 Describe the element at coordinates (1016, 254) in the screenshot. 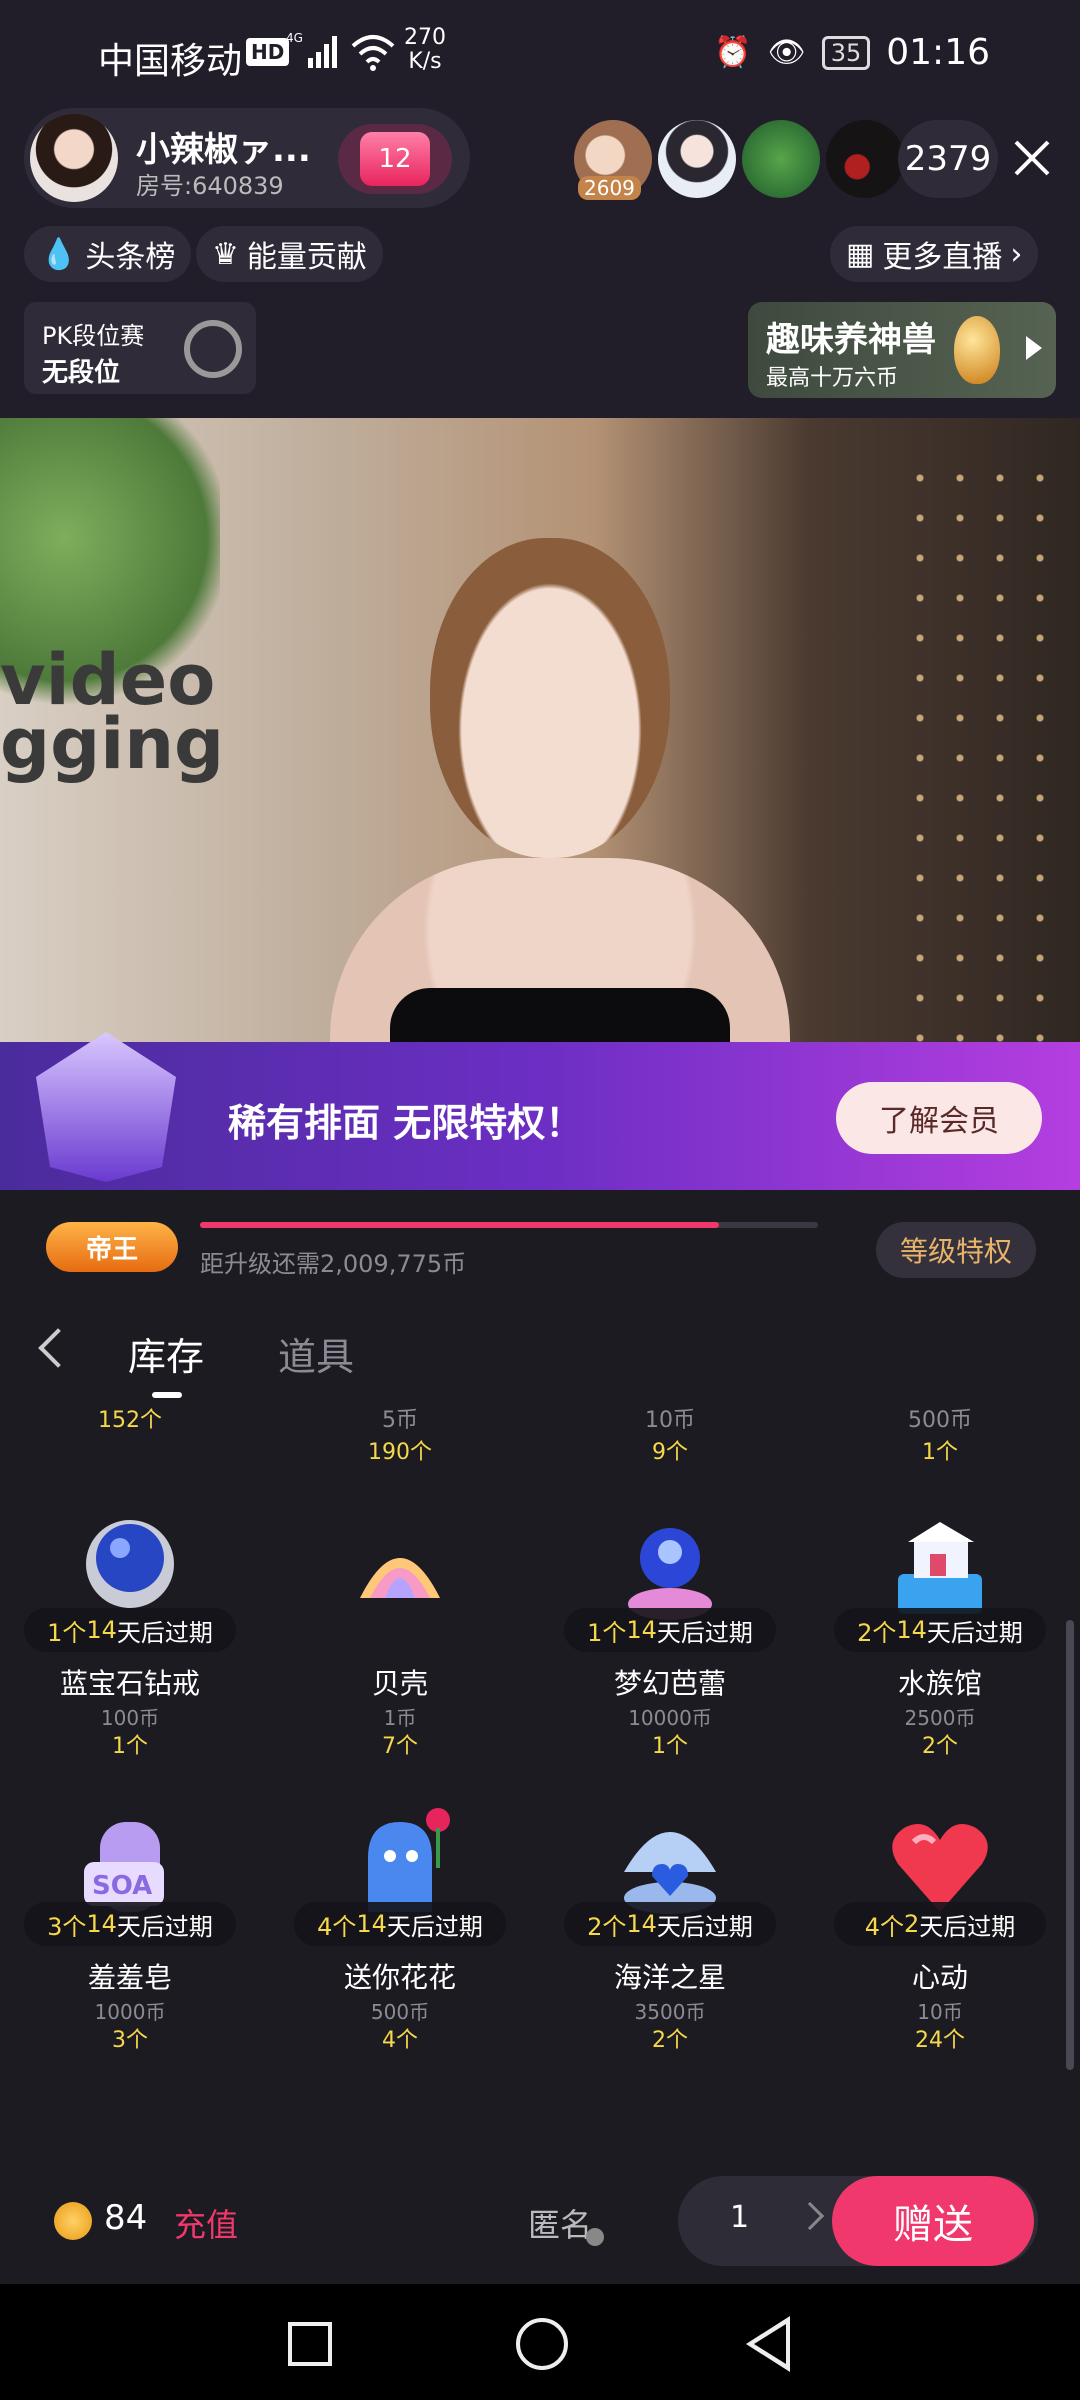

I see `chevron-right-icon: ›` at that location.